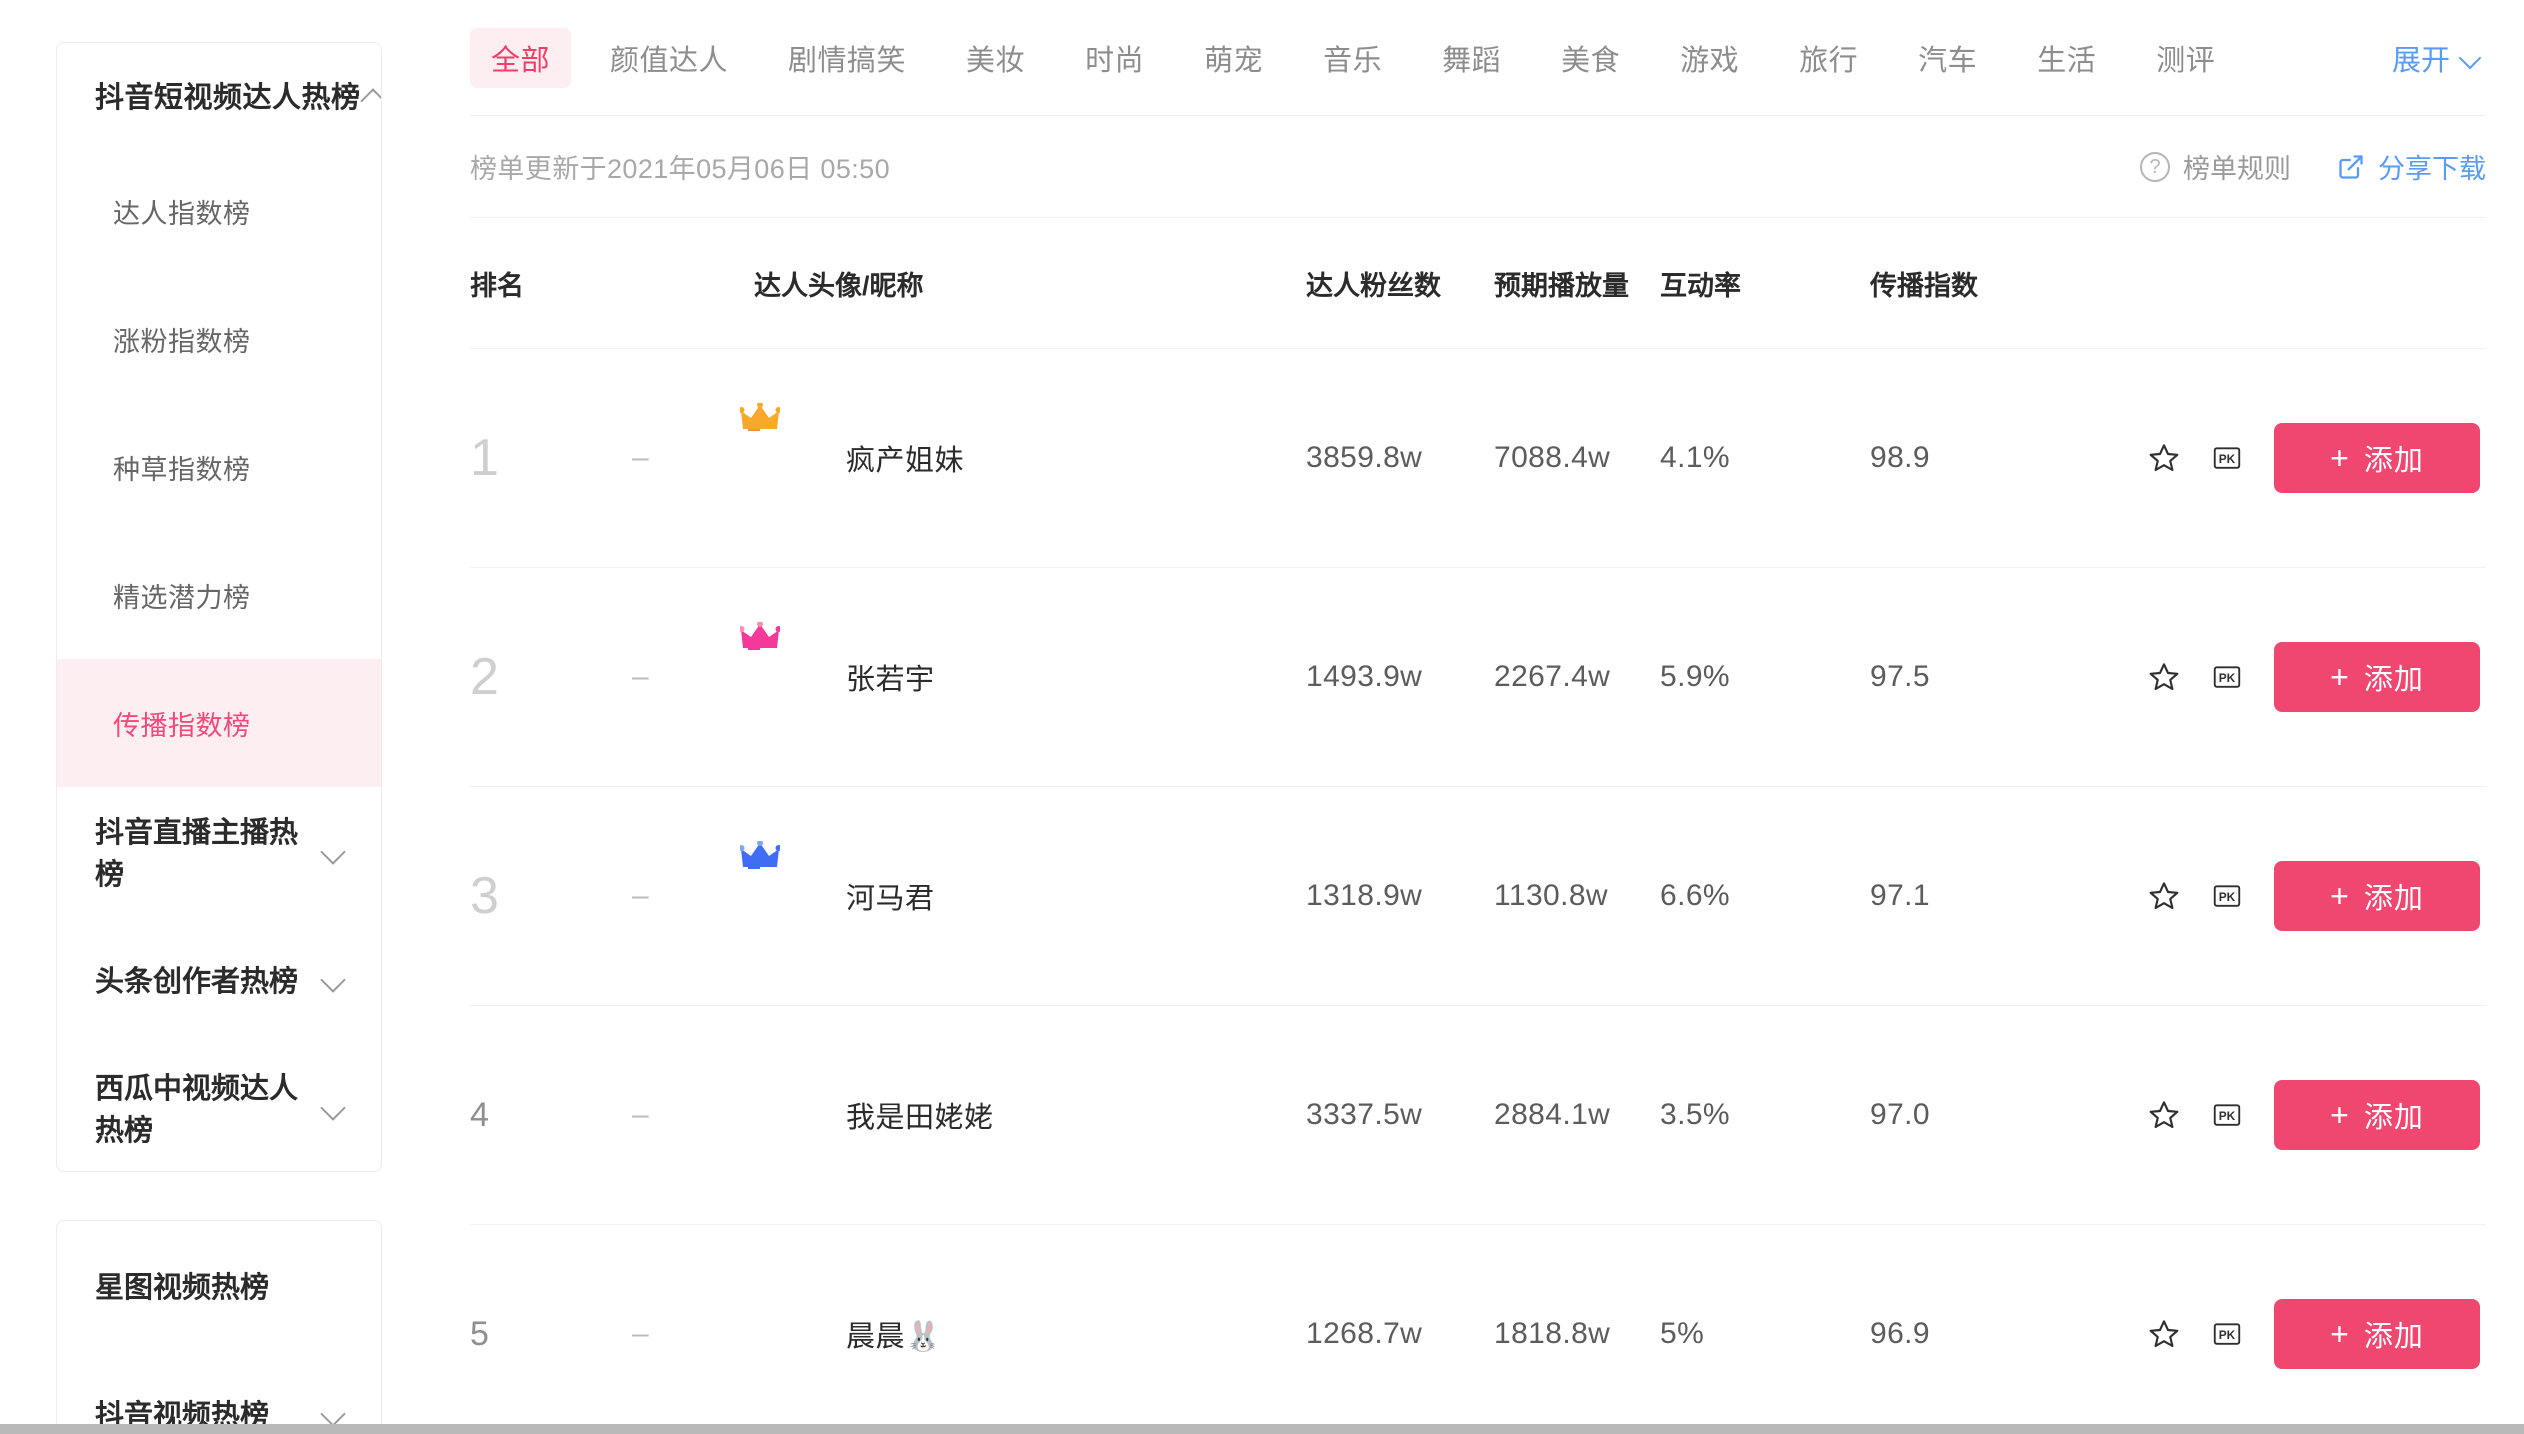 This screenshot has width=2524, height=1434. I want to click on user-cell: 疯产姐妹, so click(1023, 447).